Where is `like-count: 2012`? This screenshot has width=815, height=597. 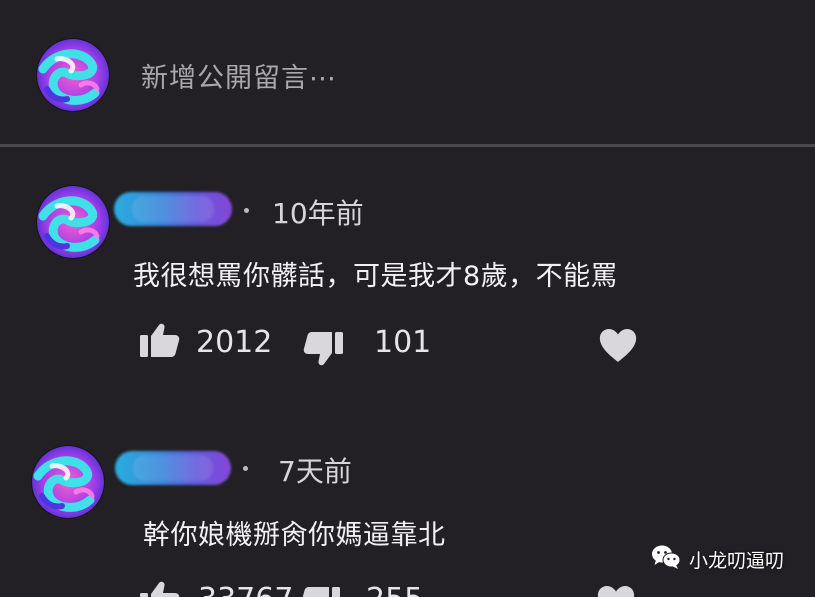 like-count: 2012 is located at coordinates (234, 342).